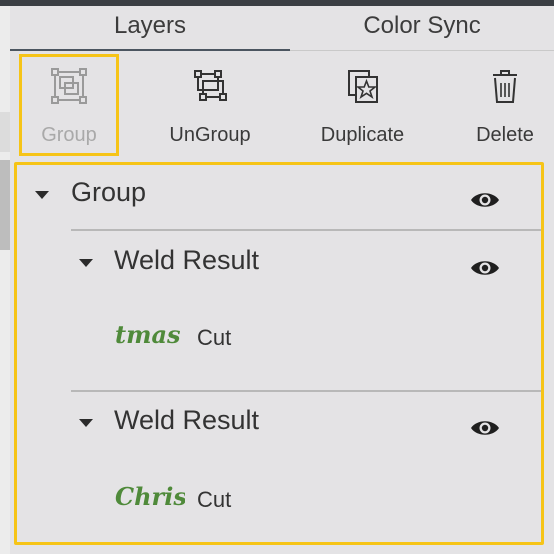 The width and height of the screenshot is (554, 554). What do you see at coordinates (422, 50) in the screenshot?
I see `tab-divider` at bounding box center [422, 50].